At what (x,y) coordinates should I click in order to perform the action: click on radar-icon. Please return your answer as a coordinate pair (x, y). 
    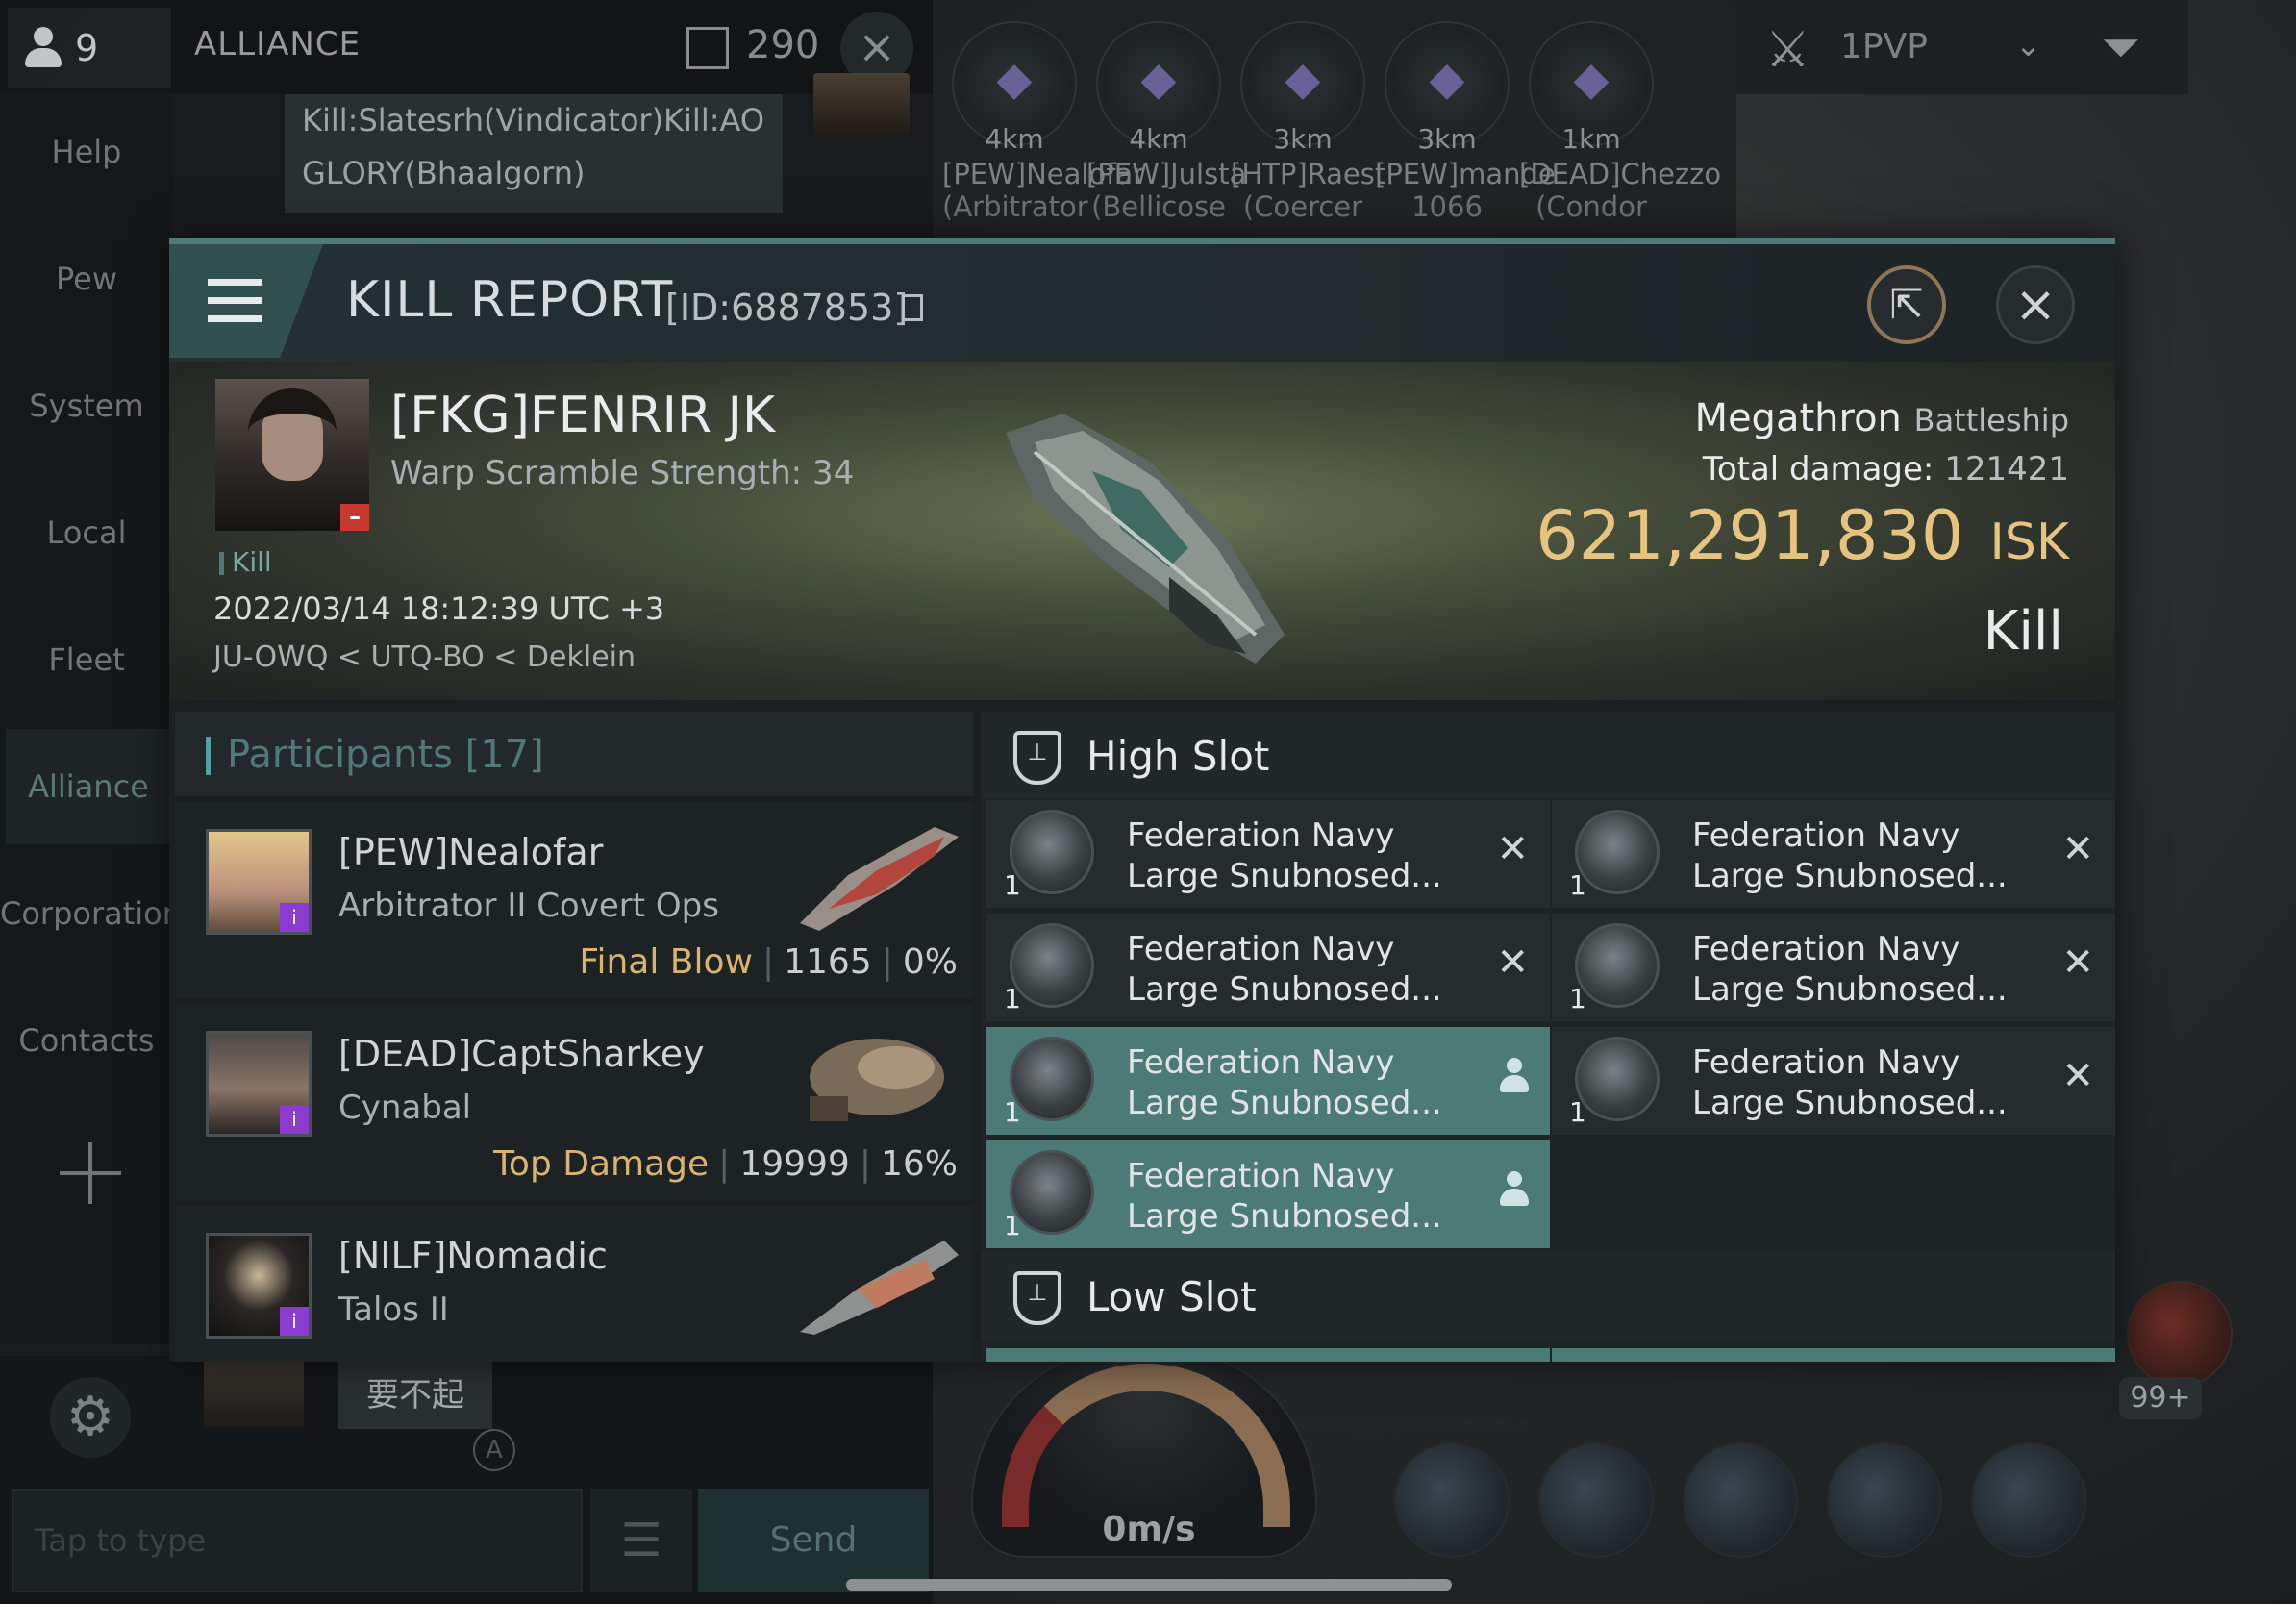
    Looking at the image, I should click on (2180, 1334).